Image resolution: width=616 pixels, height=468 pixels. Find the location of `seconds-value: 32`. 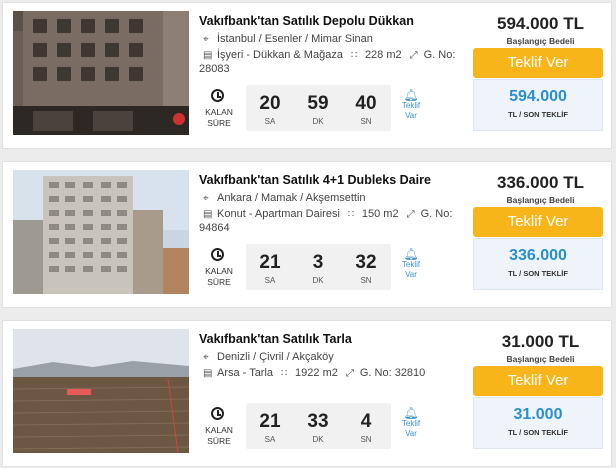

seconds-value: 32 is located at coordinates (366, 262).